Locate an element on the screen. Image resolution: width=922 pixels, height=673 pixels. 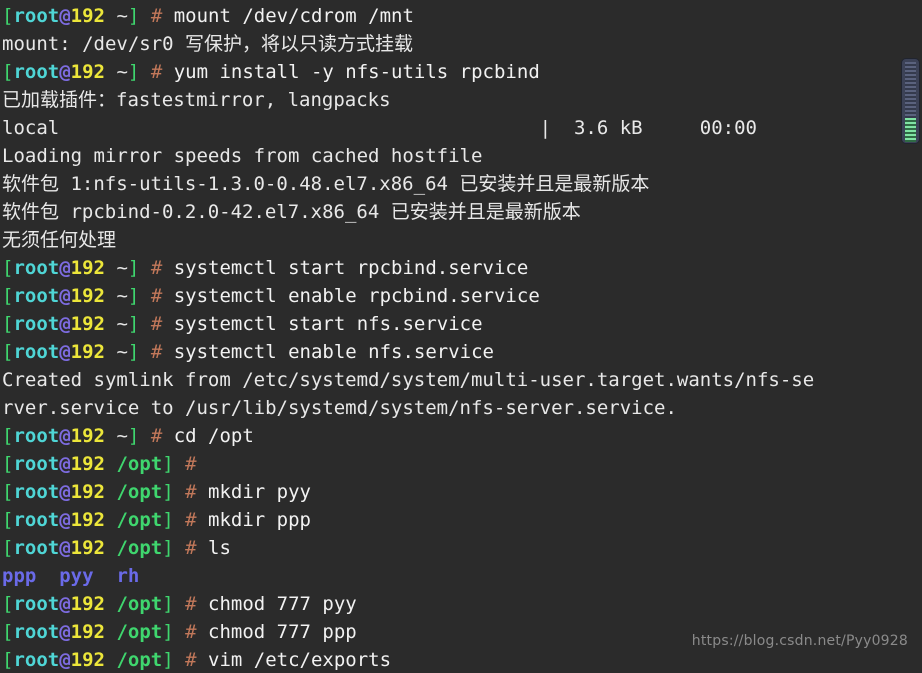
terminal-output-line: local | 3.6 kB 00:00 is located at coordinates (461, 128).